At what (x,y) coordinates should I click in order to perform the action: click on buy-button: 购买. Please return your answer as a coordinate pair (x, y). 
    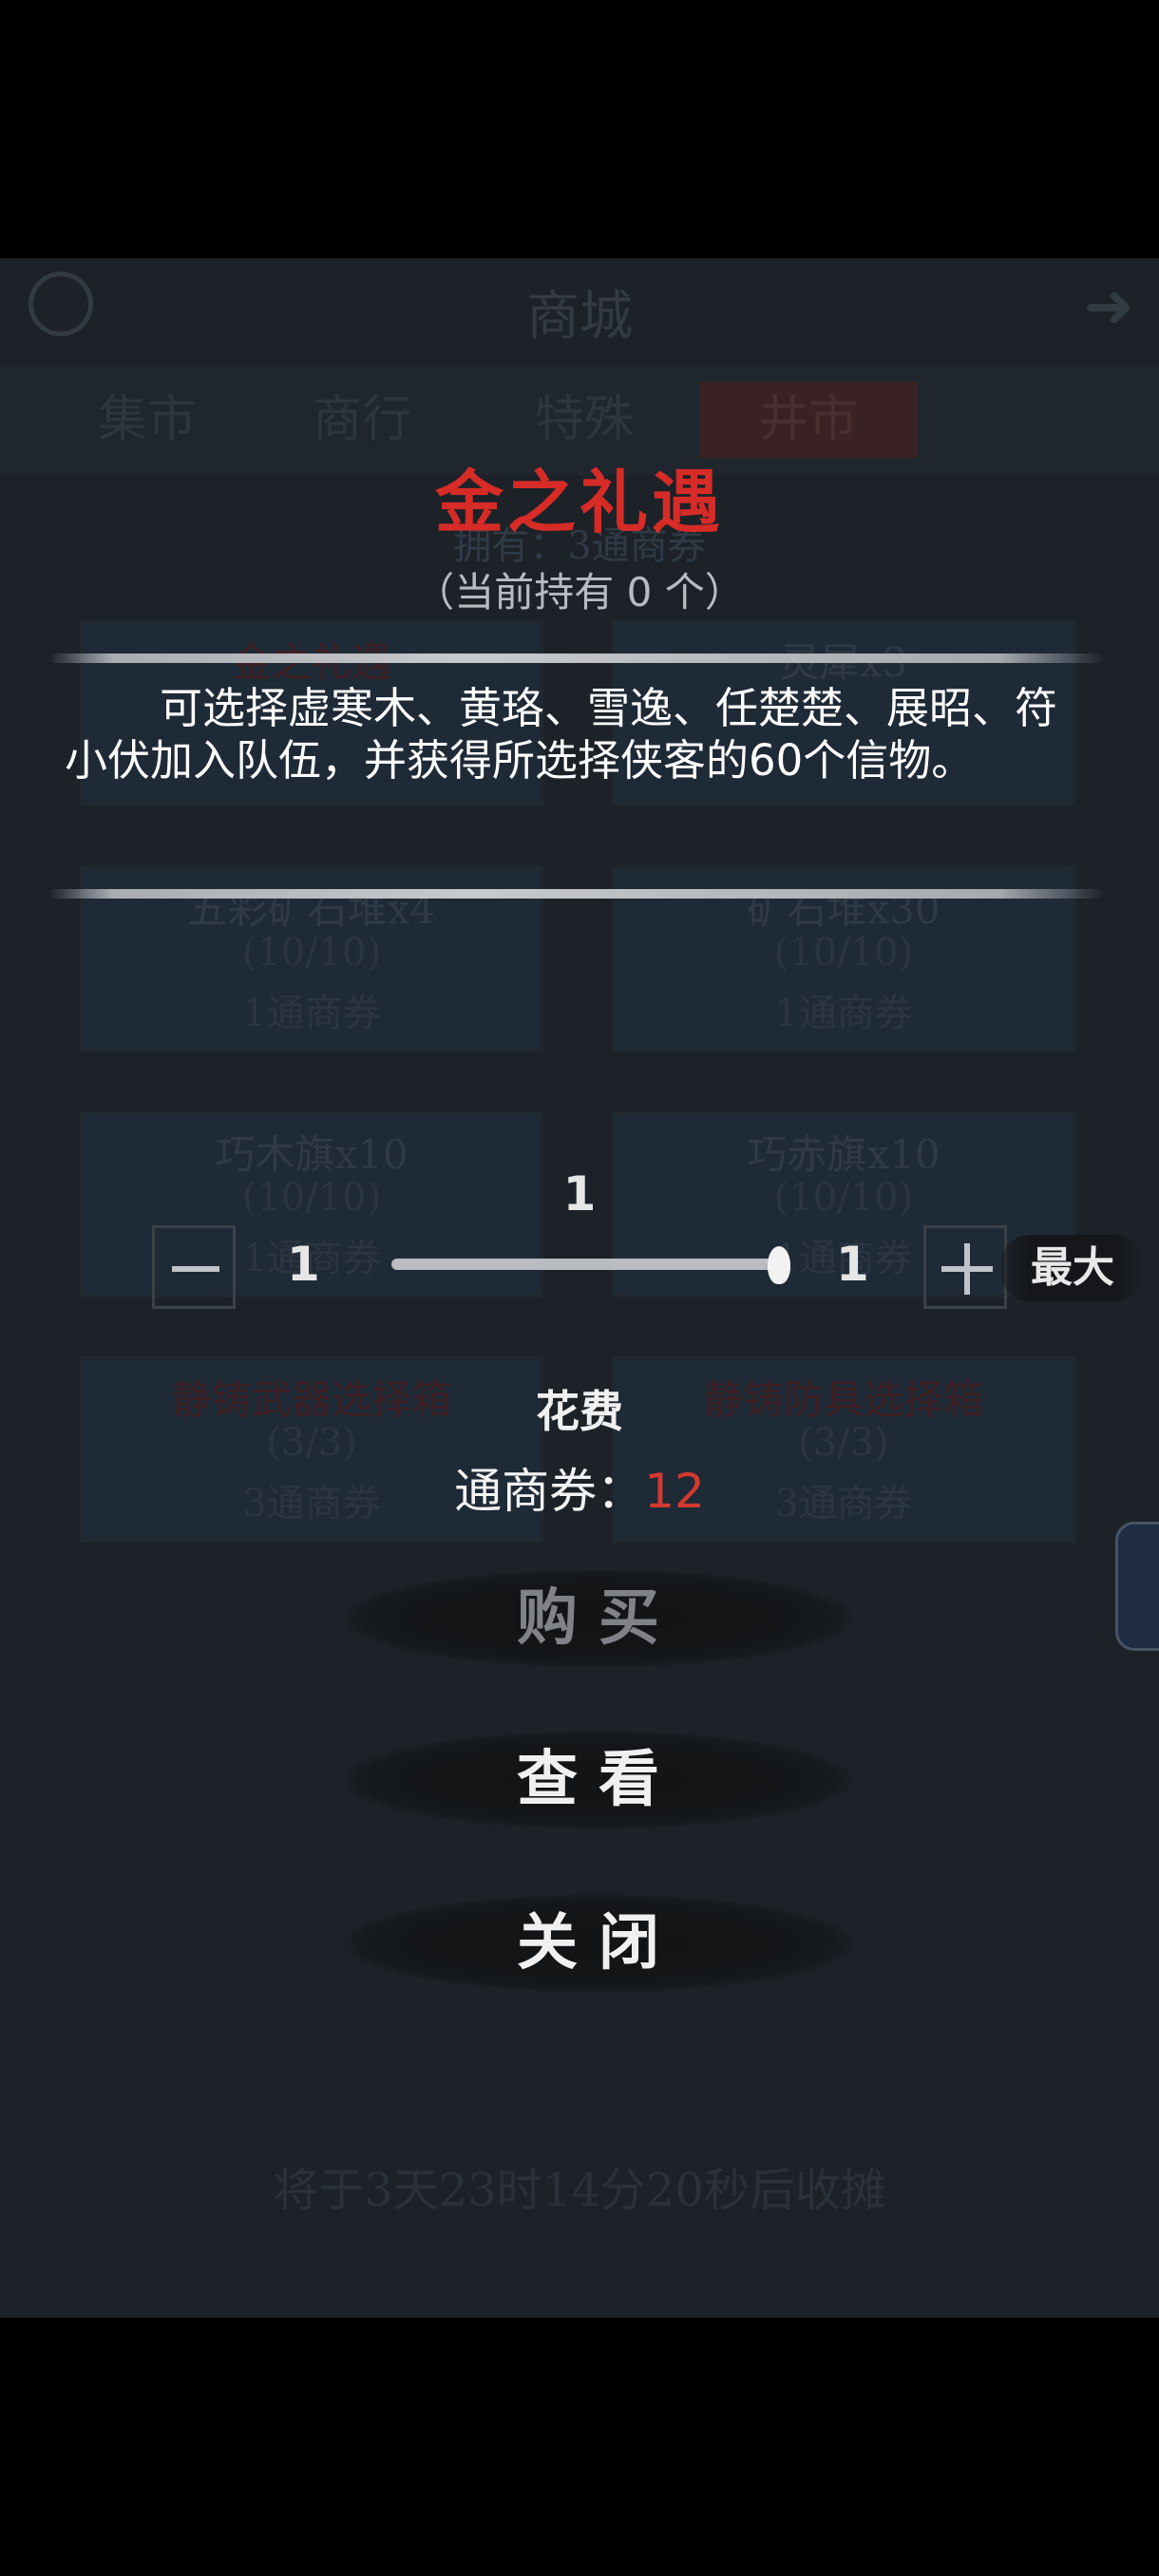
    Looking at the image, I should click on (598, 1618).